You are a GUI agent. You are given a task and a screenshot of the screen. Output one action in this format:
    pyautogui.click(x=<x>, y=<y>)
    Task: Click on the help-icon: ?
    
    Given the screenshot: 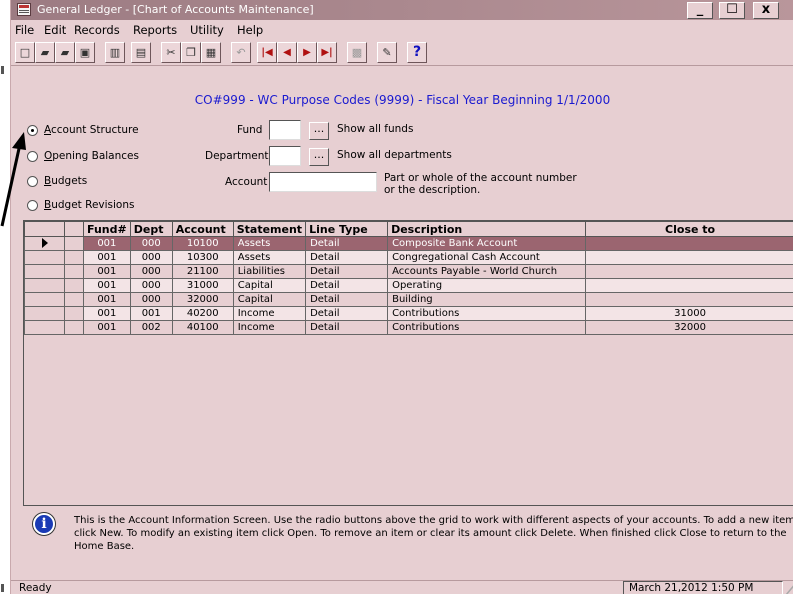 What is the action you would take?
    pyautogui.click(x=417, y=52)
    